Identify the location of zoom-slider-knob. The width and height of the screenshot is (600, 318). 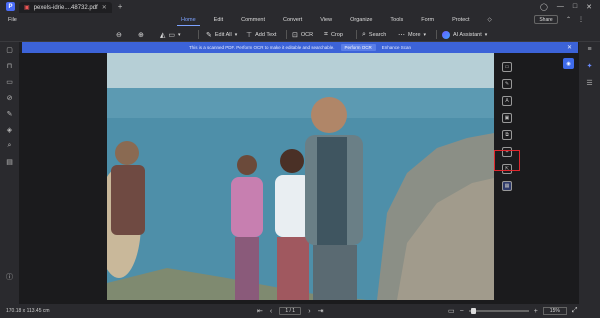
(473, 311).